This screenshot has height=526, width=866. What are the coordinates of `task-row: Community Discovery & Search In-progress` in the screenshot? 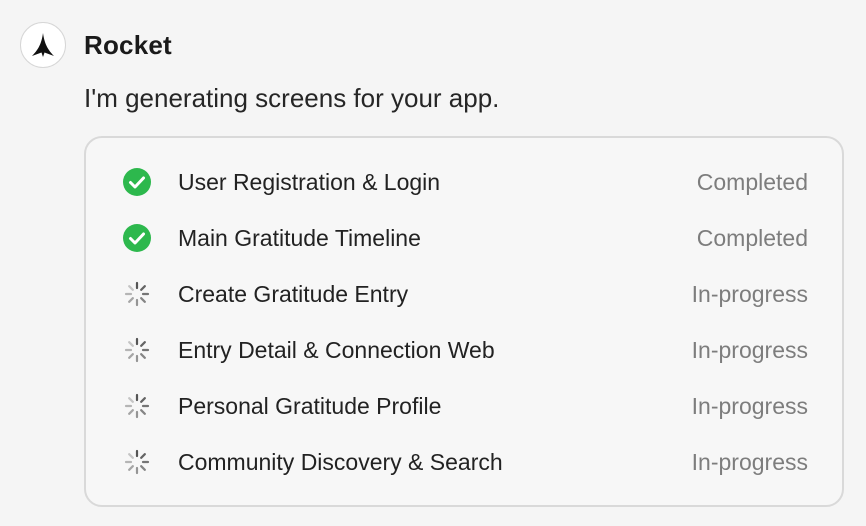 It's located at (464, 462).